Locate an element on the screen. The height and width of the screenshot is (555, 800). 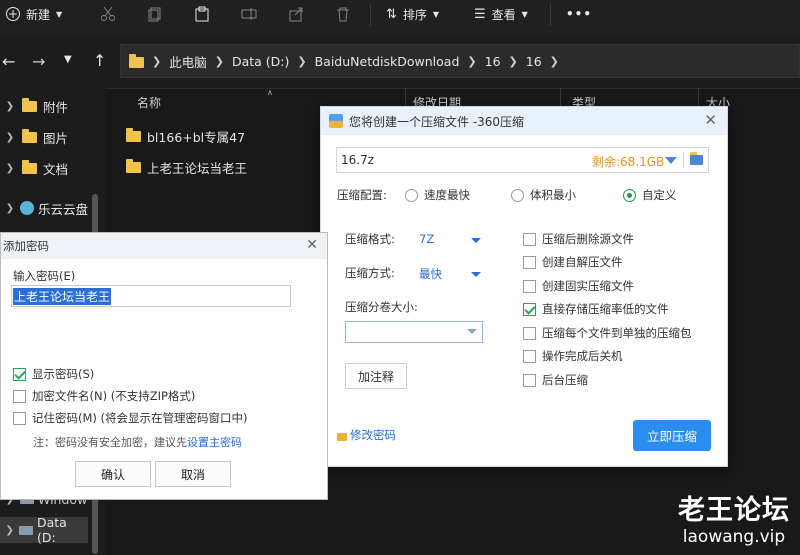
view-label: 查看 is located at coordinates (503, 14).